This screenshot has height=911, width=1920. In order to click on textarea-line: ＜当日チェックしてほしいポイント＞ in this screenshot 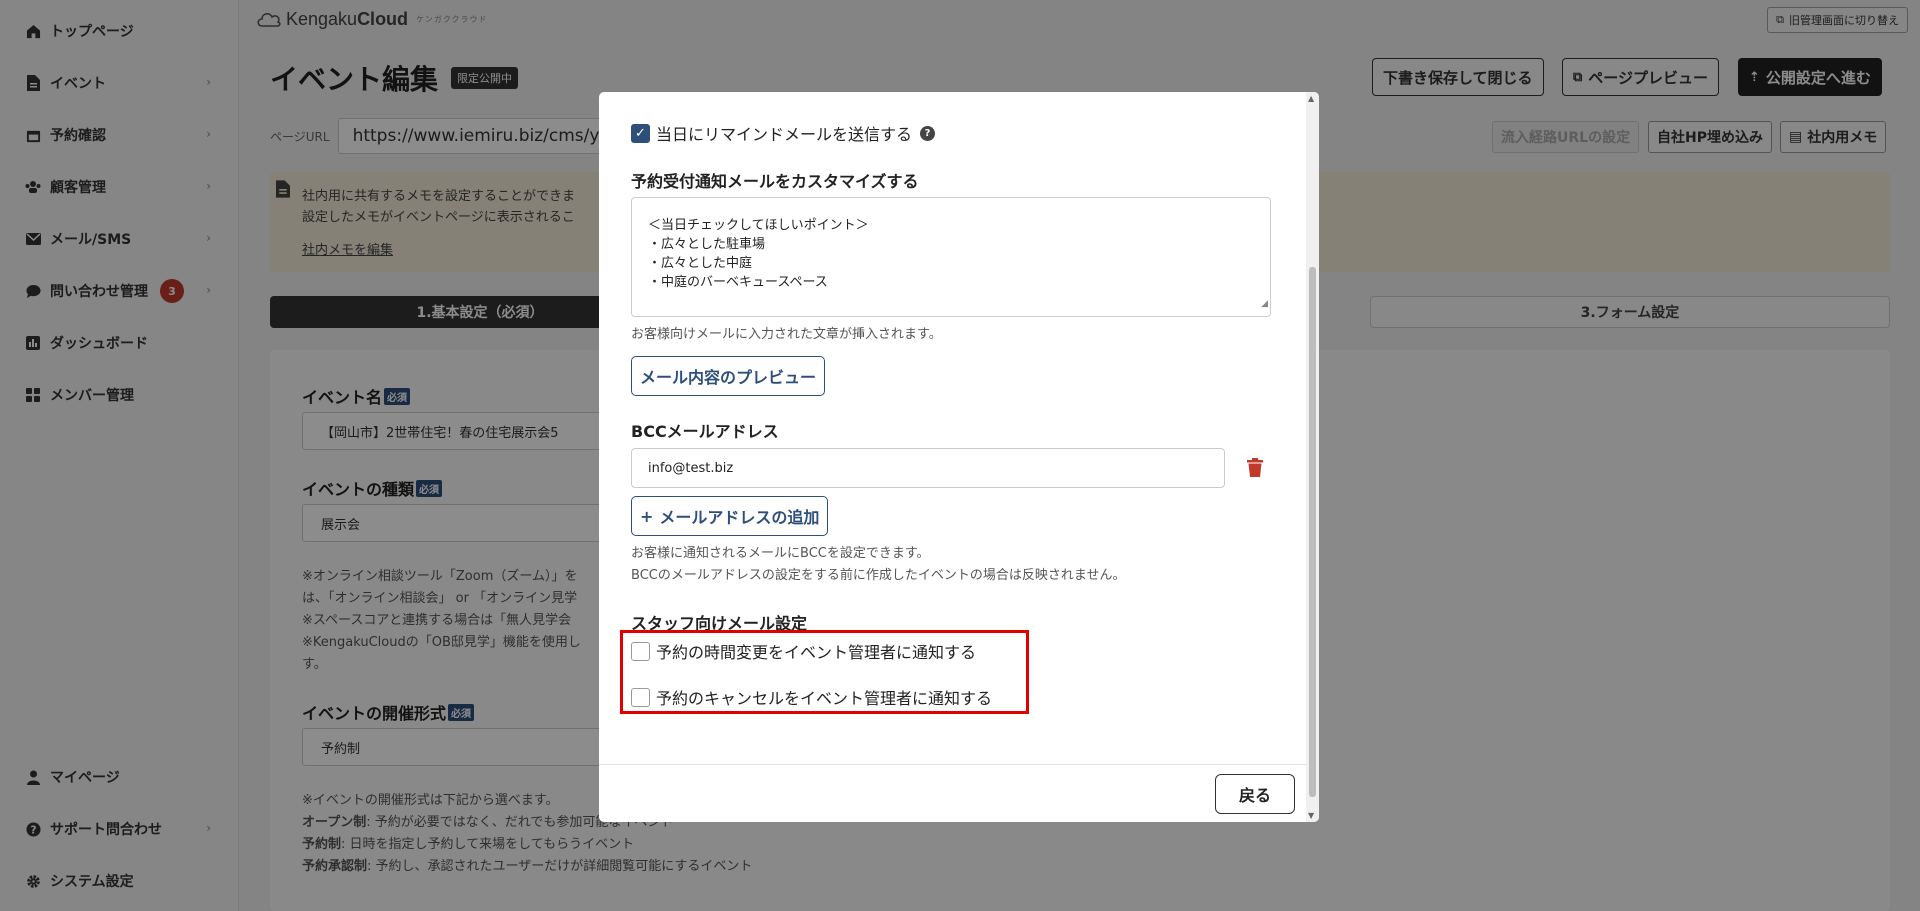, I will do `click(758, 225)`.